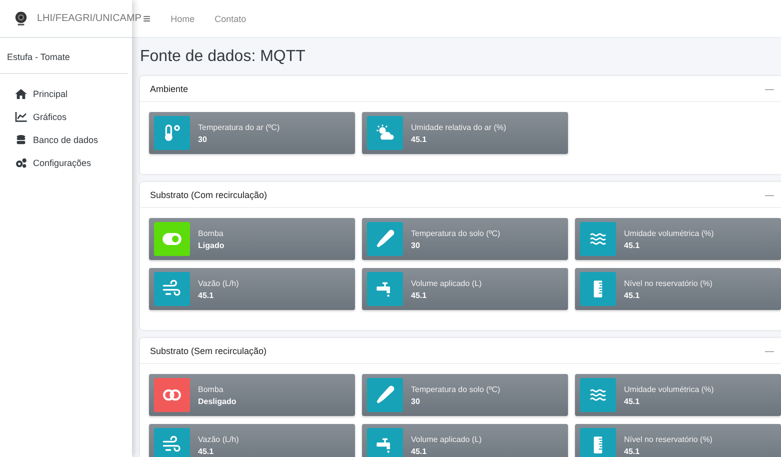 Image resolution: width=781 pixels, height=457 pixels. What do you see at coordinates (66, 93) in the screenshot?
I see `sidebar-item: Principal` at bounding box center [66, 93].